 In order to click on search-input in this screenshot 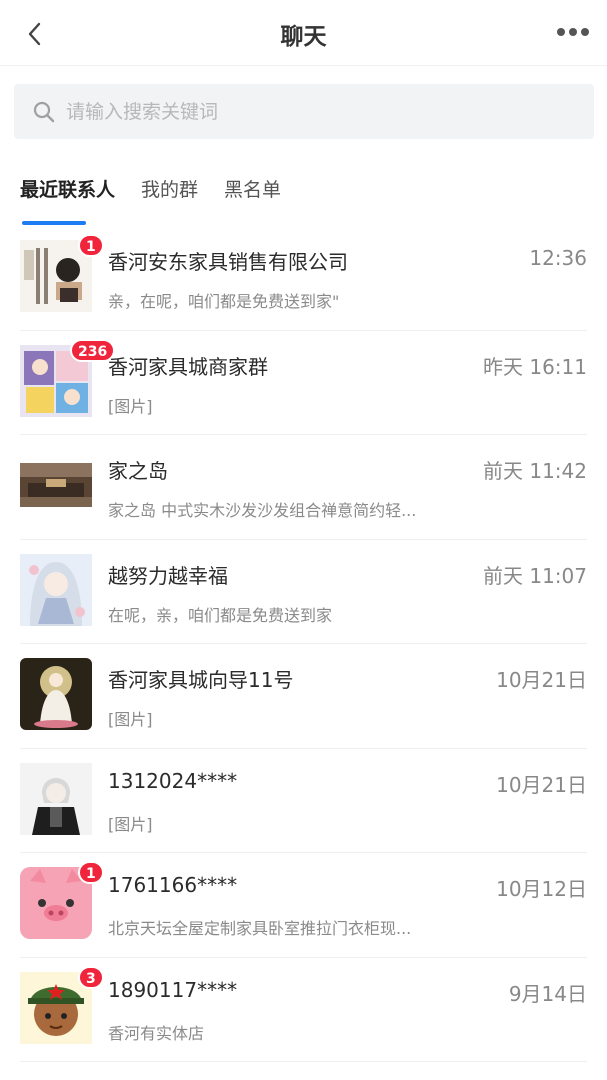, I will do `click(306, 111)`.